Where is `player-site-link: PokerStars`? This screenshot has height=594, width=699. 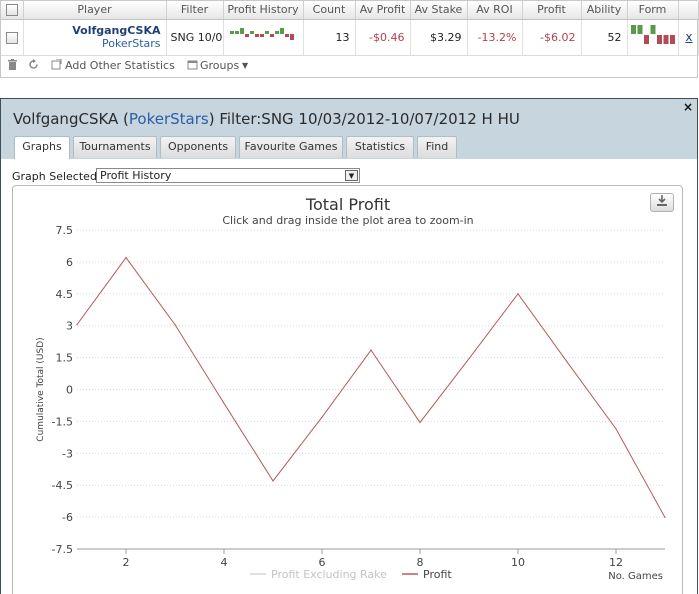
player-site-link: PokerStars is located at coordinates (95, 43).